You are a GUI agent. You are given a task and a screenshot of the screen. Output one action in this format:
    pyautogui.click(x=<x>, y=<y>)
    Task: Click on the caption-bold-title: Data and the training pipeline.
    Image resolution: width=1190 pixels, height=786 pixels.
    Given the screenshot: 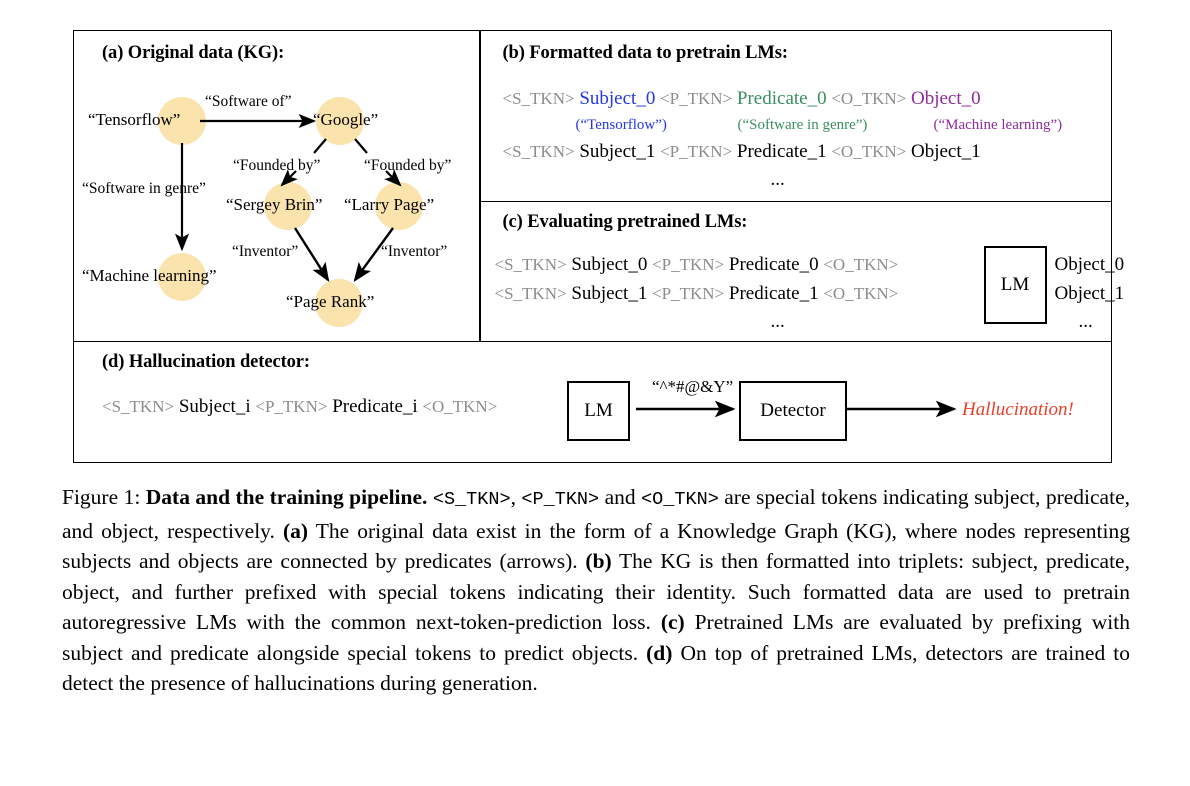 What is the action you would take?
    pyautogui.click(x=286, y=497)
    